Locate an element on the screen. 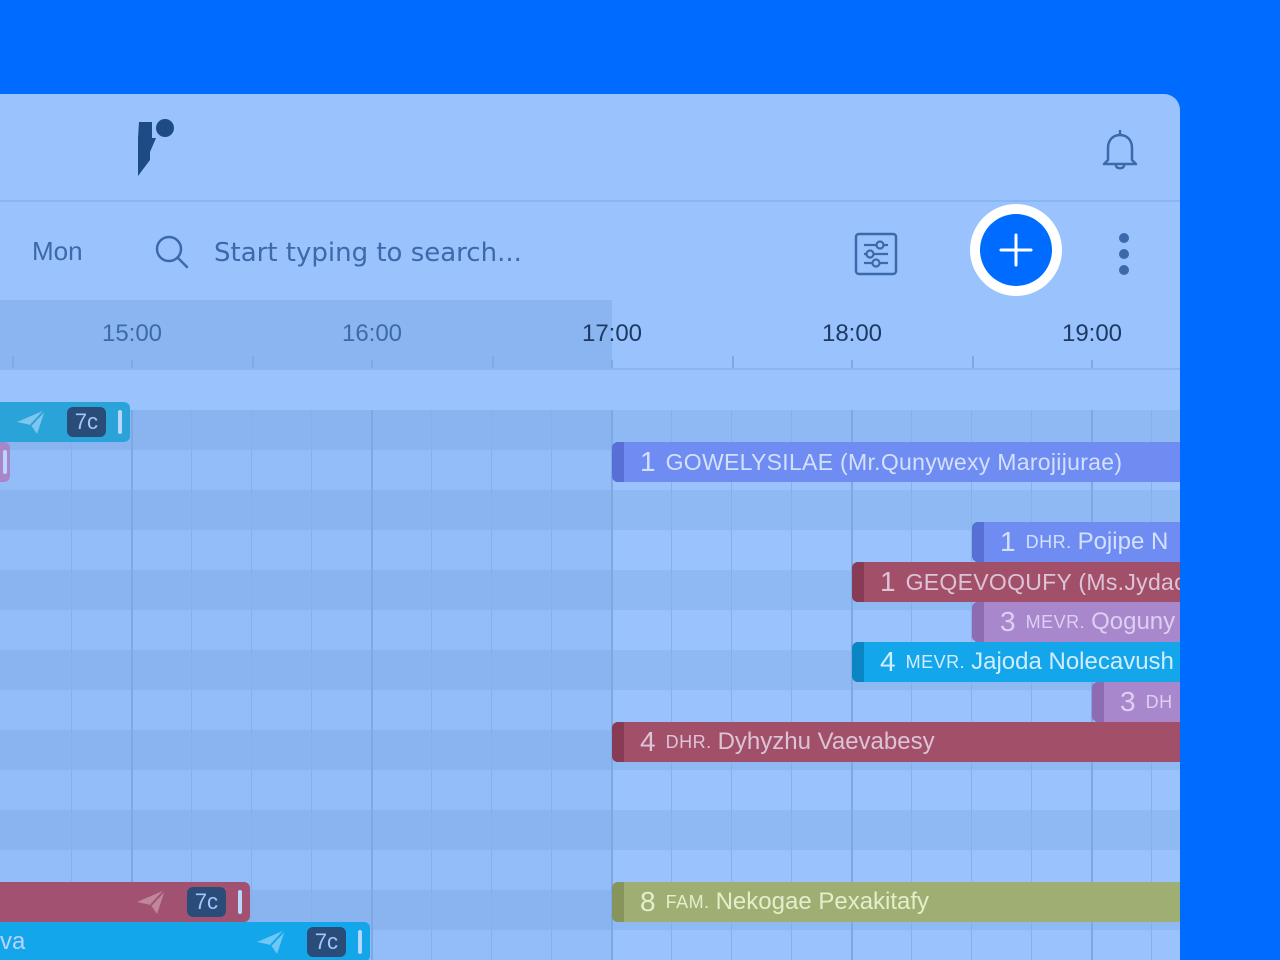 The width and height of the screenshot is (1280, 960). event-prefix: FAM. is located at coordinates (687, 901).